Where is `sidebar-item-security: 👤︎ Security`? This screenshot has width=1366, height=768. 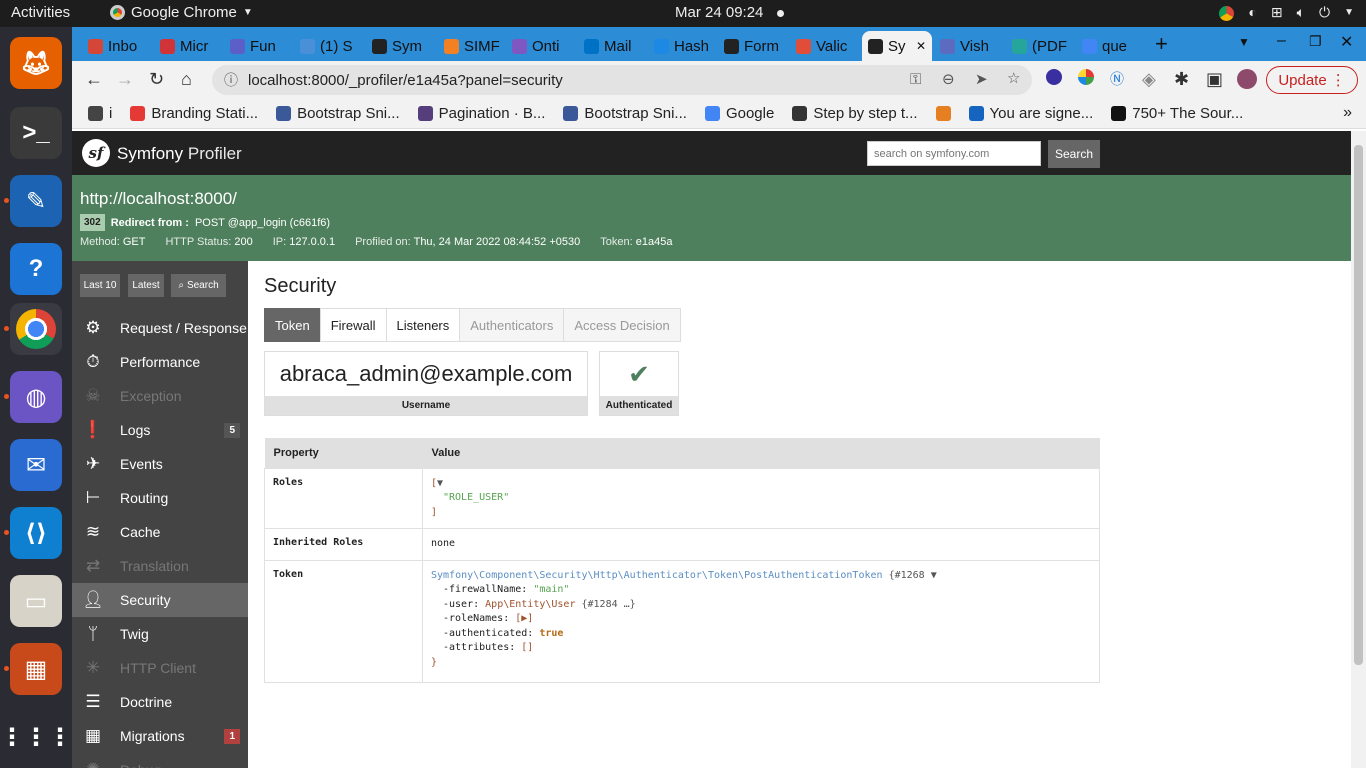
sidebar-item-security: 👤︎ Security is located at coordinates (160, 600).